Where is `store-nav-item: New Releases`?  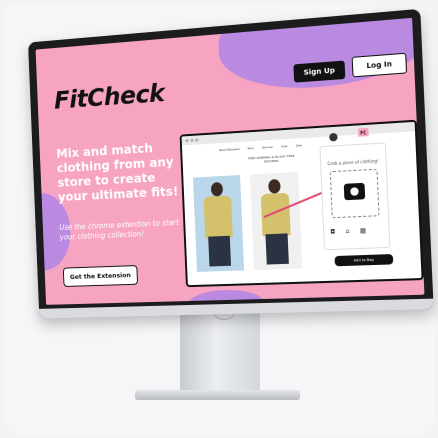 store-nav-item: New Releases is located at coordinates (229, 149).